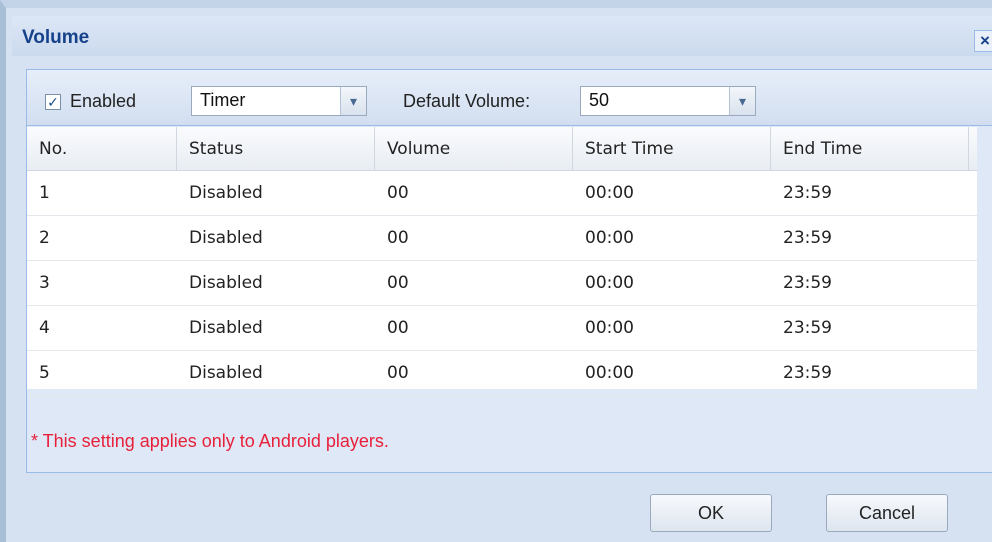 This screenshot has width=992, height=542. Describe the element at coordinates (502, 328) in the screenshot. I see `table-row: 4 Disabled 00 00:00 23:59` at that location.